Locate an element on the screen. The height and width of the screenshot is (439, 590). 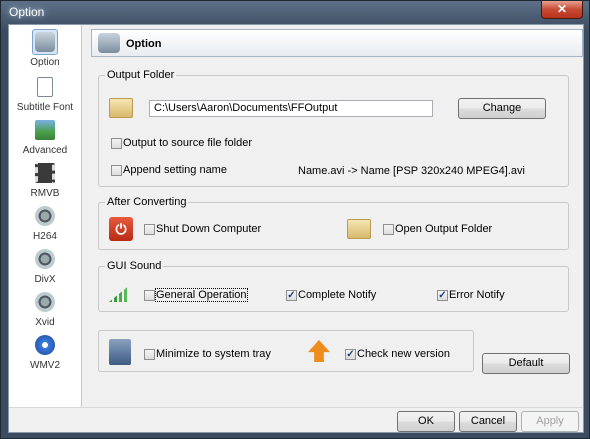
close-icon: ✕ is located at coordinates (562, 9).